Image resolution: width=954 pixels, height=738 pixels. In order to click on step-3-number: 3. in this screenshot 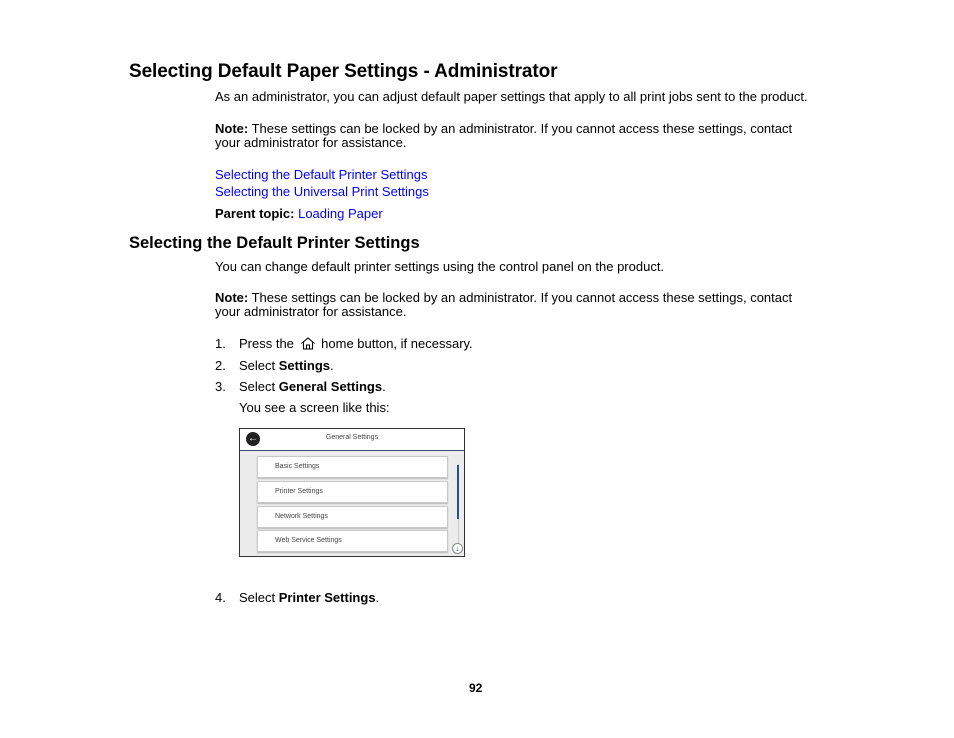, I will do `click(220, 386)`.